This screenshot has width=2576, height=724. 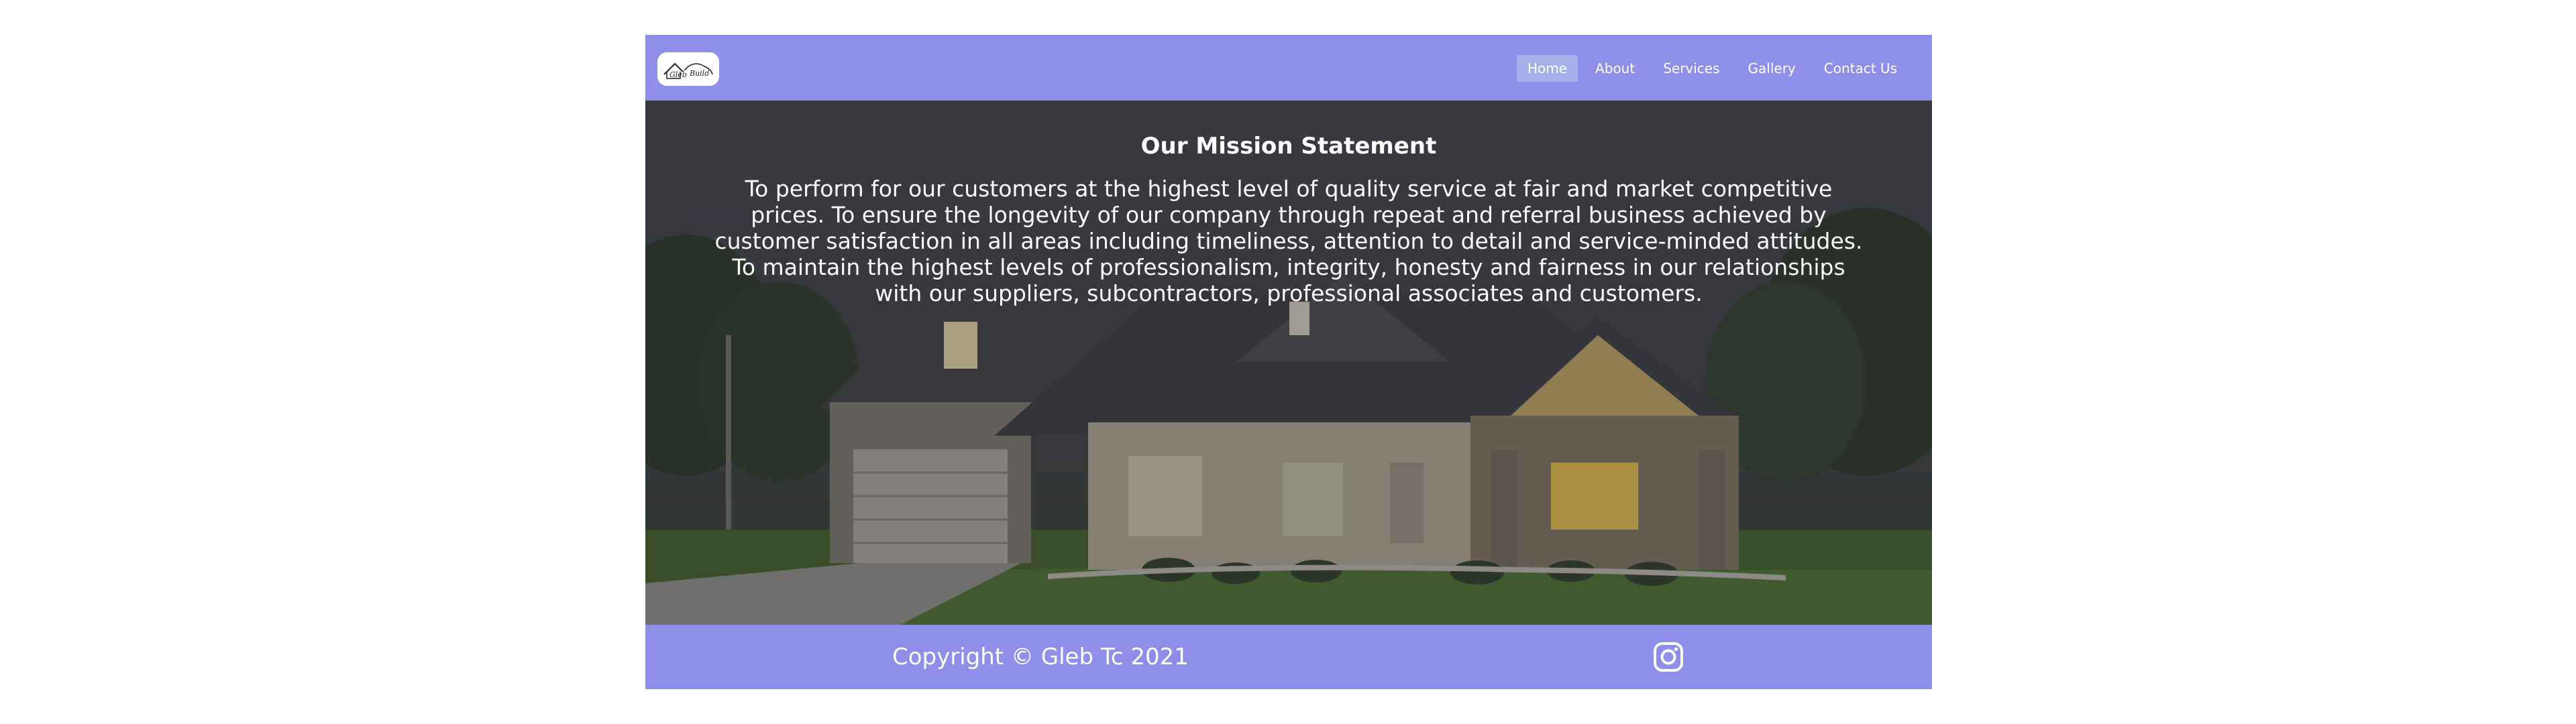 What do you see at coordinates (699, 73) in the screenshot?
I see `svg-text: Build` at bounding box center [699, 73].